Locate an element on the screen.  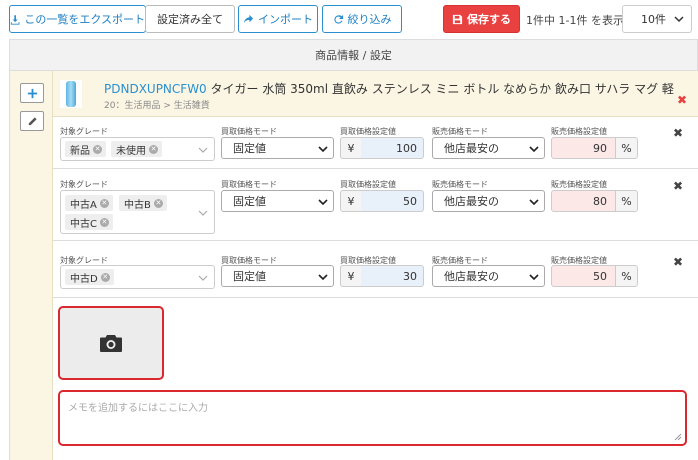
import-button: インポート is located at coordinates (278, 19).